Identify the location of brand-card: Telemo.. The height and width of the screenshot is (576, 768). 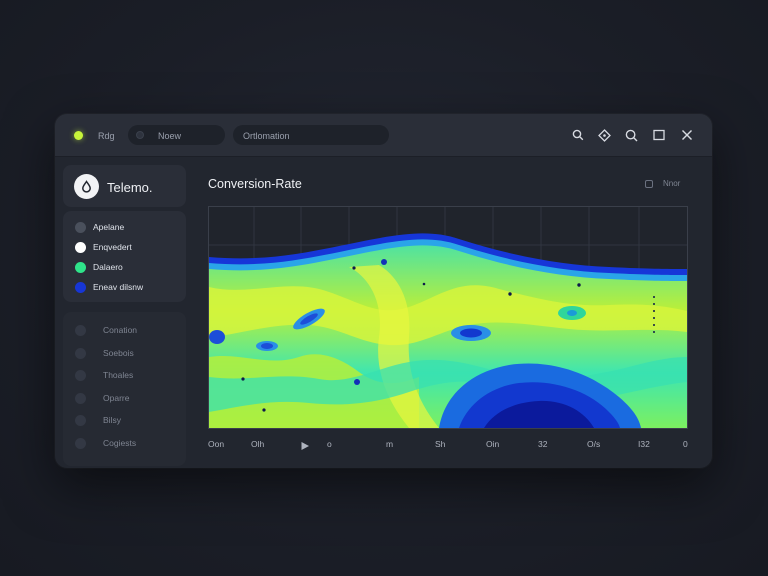
(124, 186).